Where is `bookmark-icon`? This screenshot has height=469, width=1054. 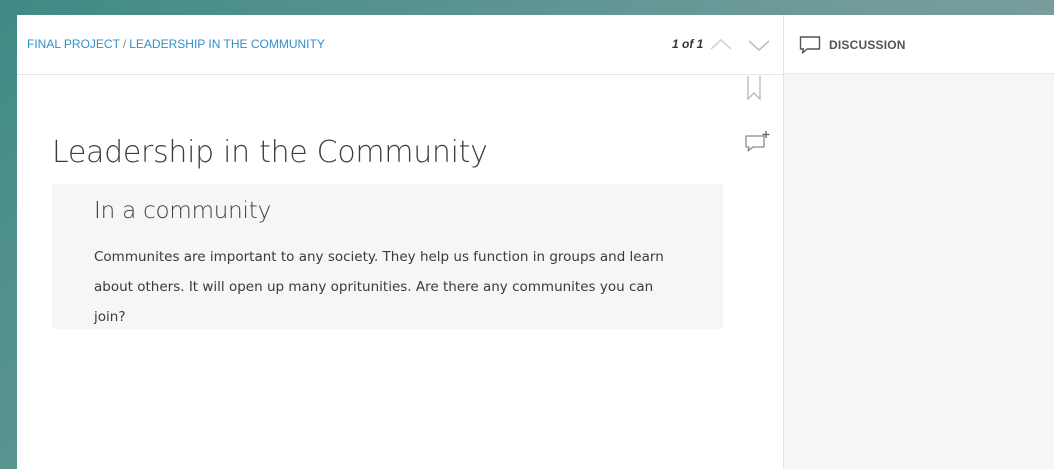 bookmark-icon is located at coordinates (754, 88).